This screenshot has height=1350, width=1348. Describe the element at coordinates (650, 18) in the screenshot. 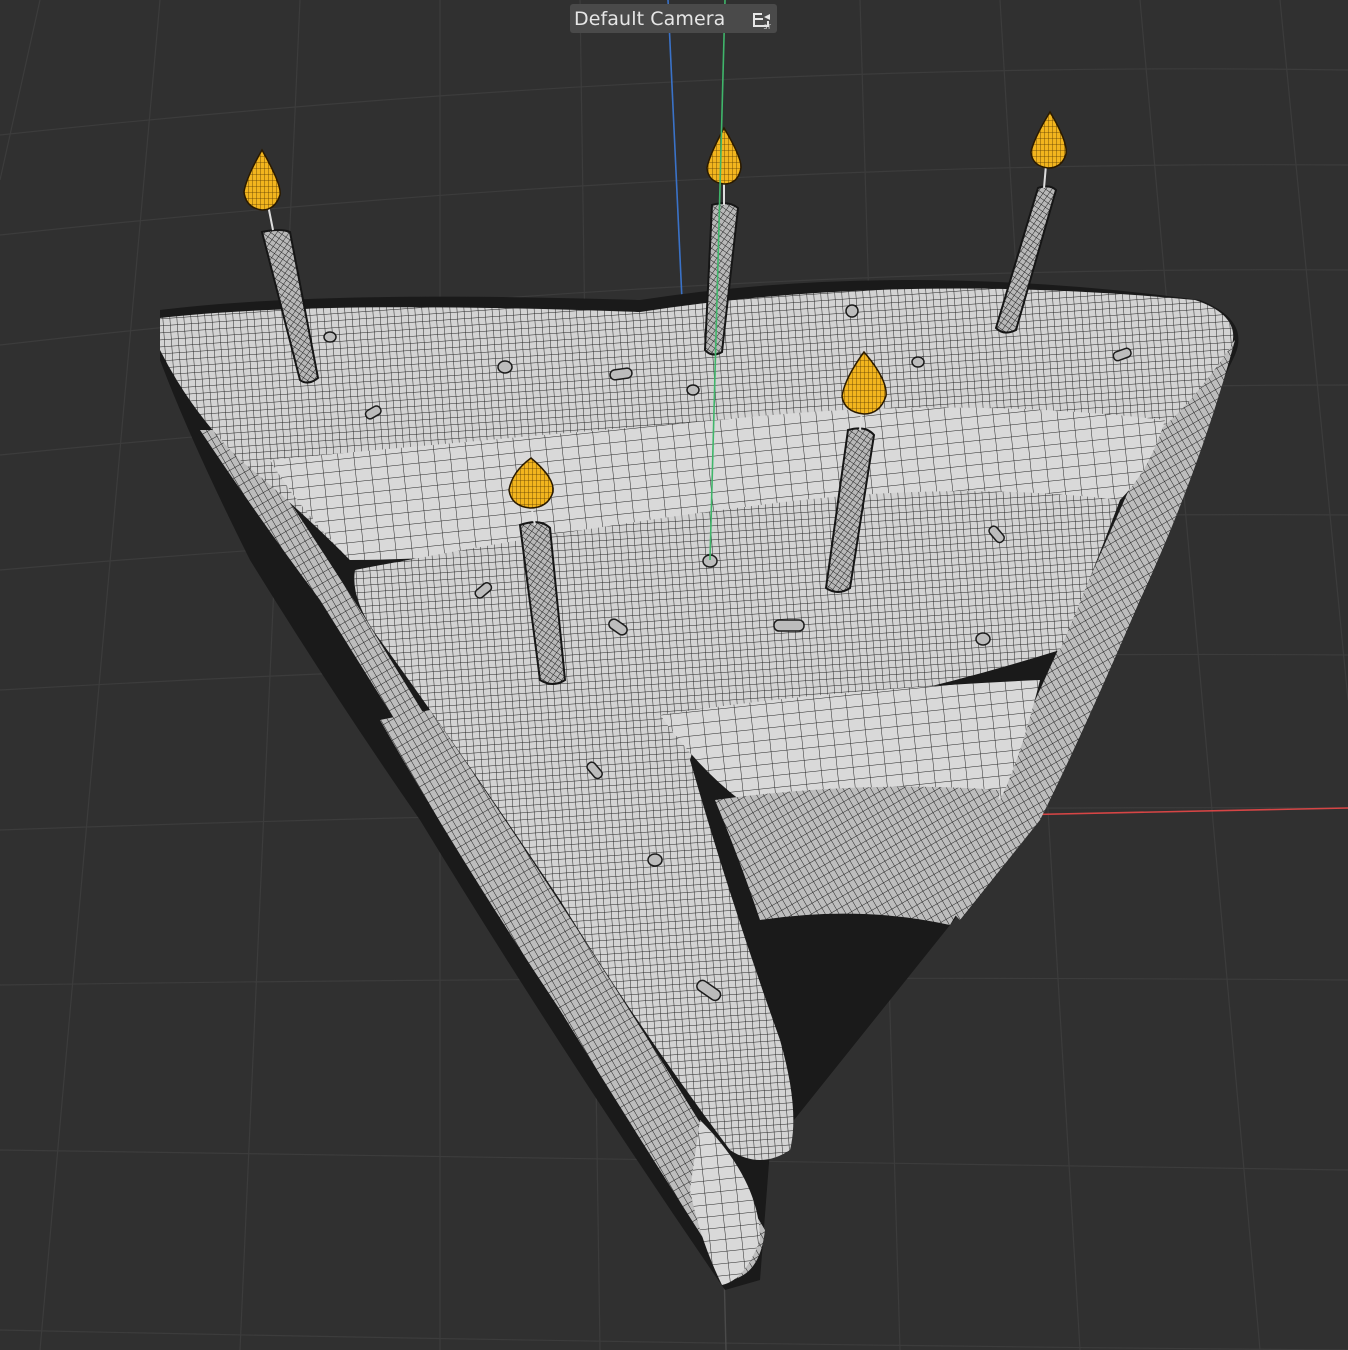

I see `camera-label: Default Camera` at that location.